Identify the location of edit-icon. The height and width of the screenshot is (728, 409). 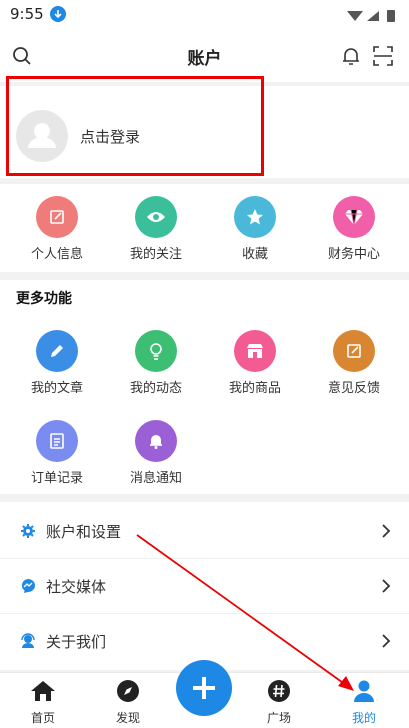
(57, 217).